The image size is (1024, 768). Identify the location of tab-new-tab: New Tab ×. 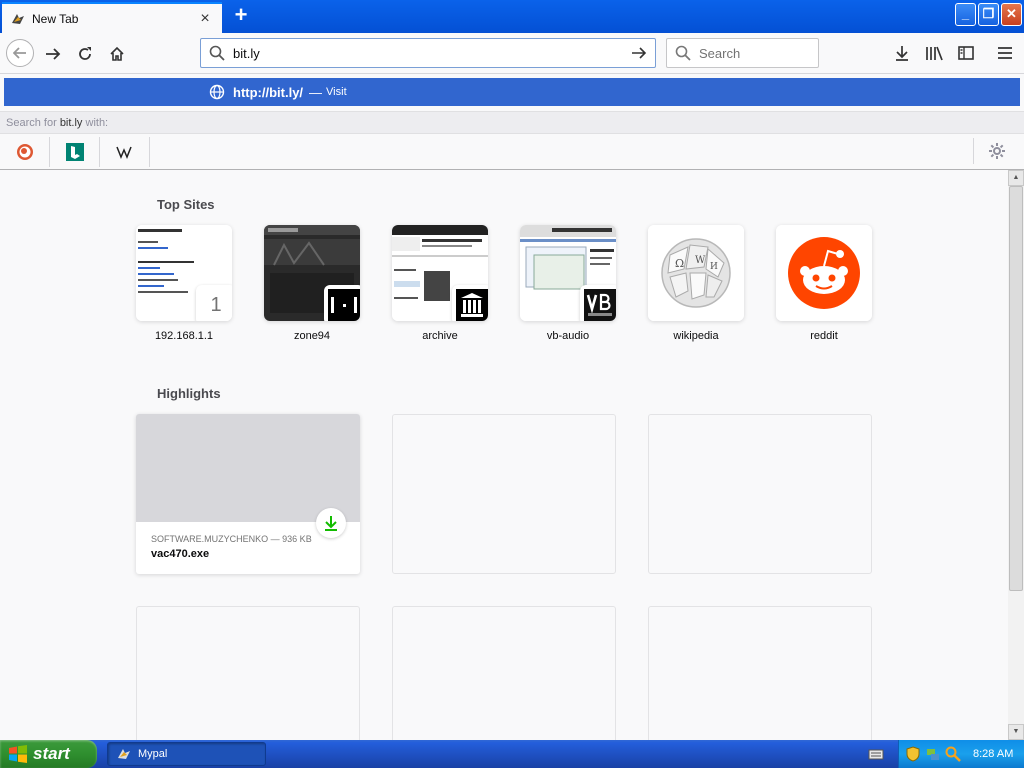
(112, 17).